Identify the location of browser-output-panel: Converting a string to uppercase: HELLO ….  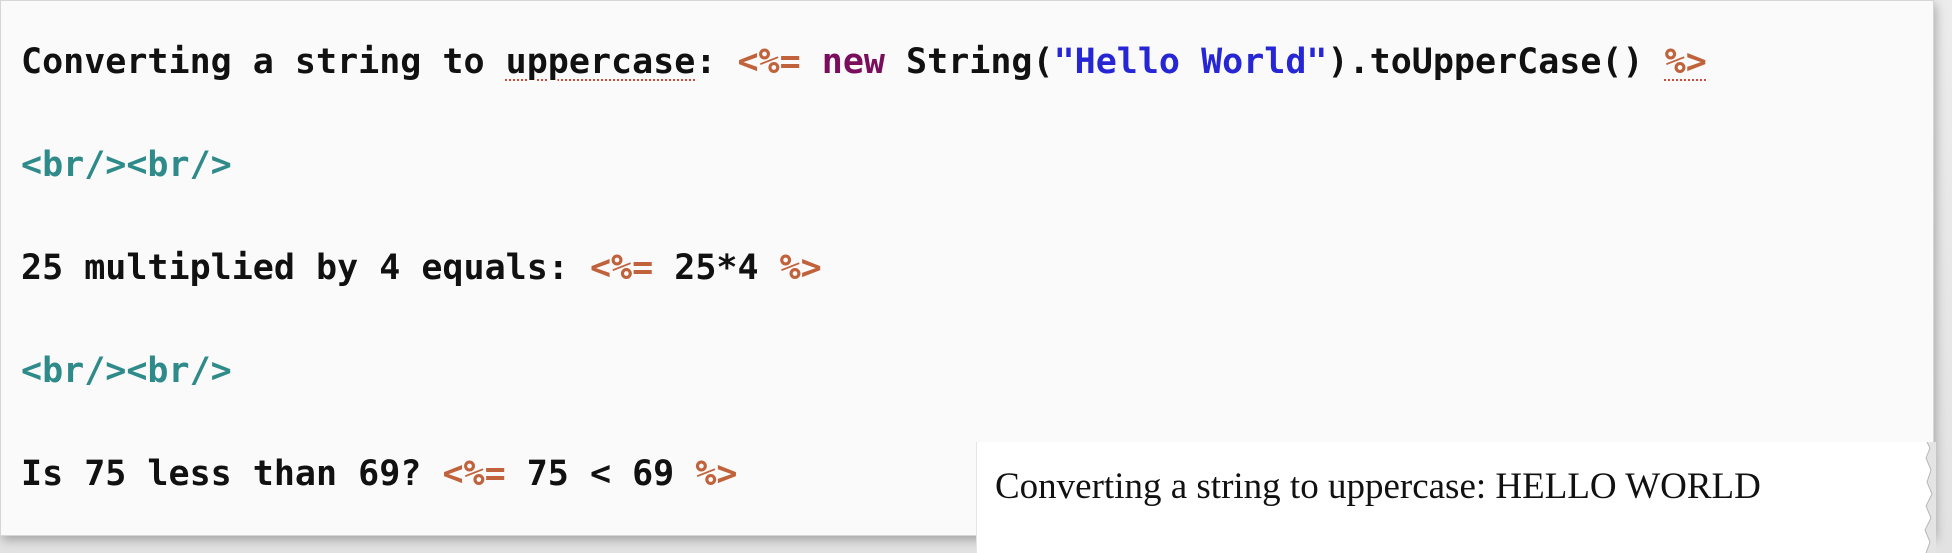
(1456, 497).